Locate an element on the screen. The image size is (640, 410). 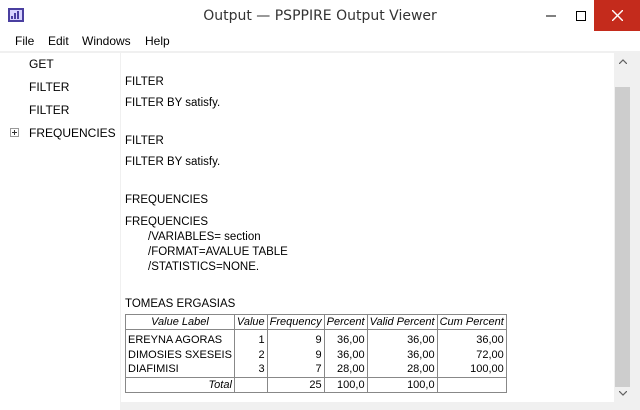
menu-edit: Edit is located at coordinates (58, 41).